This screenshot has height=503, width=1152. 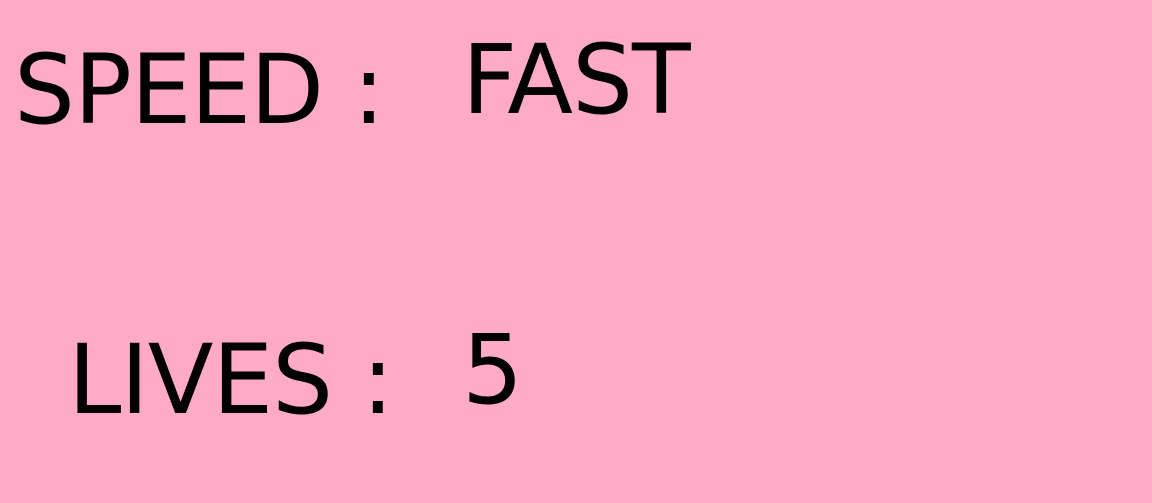 What do you see at coordinates (231, 380) in the screenshot?
I see `lives-label: LIVES :` at bounding box center [231, 380].